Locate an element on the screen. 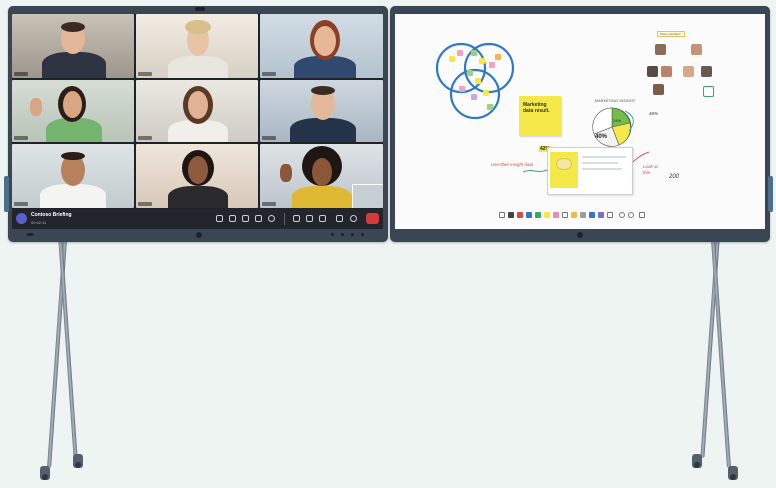  end-call-button is located at coordinates (372, 218).